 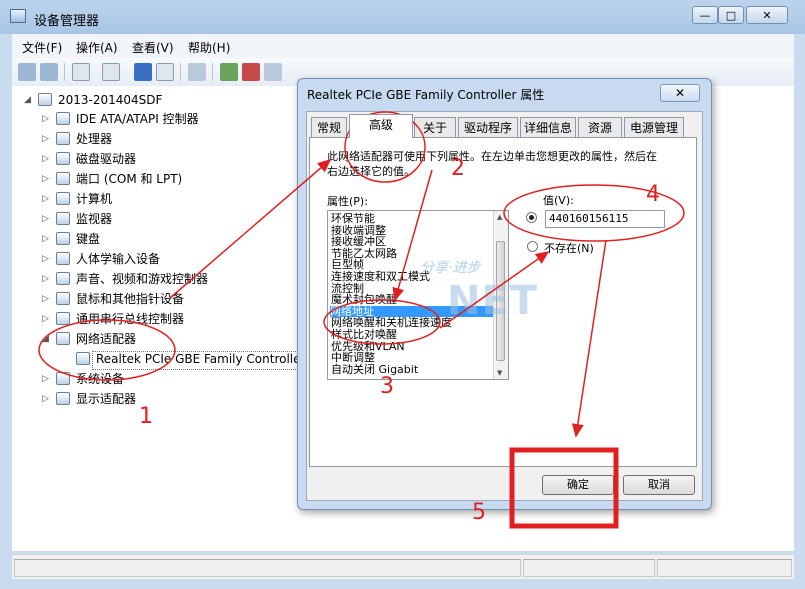 What do you see at coordinates (569, 248) in the screenshot?
I see `not-present-label: 不存在(N)` at bounding box center [569, 248].